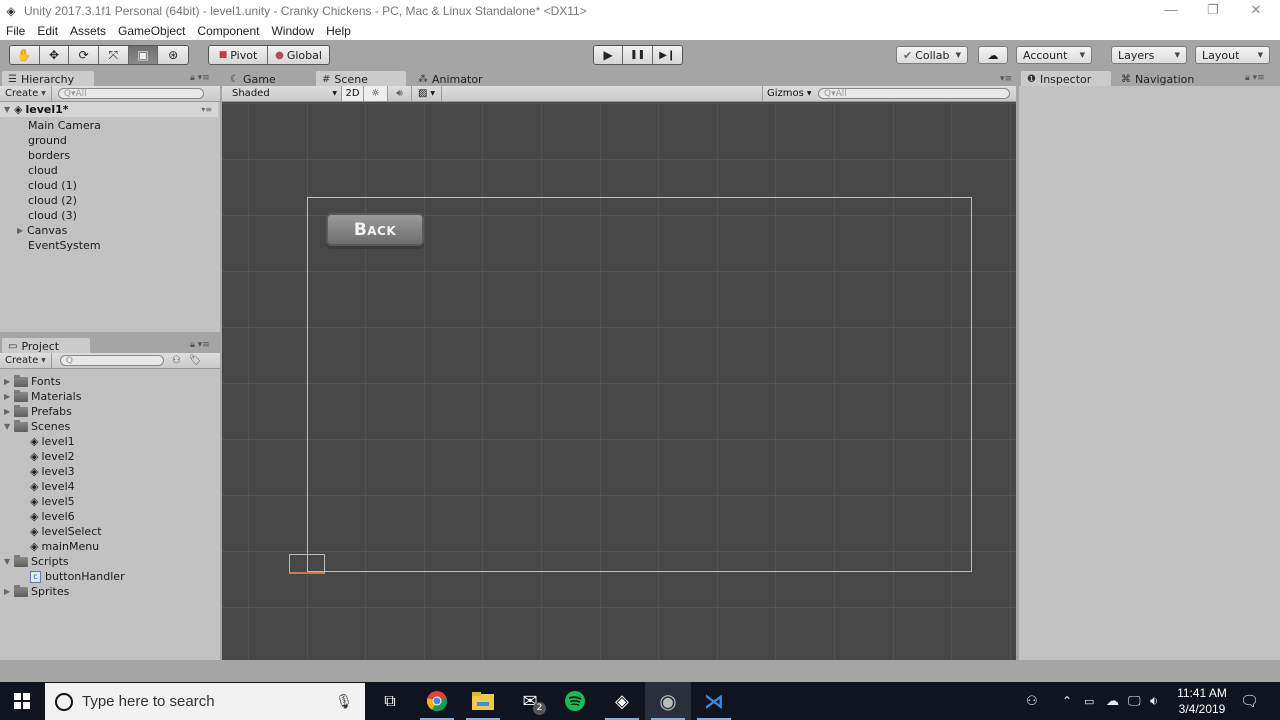 This screenshot has height=720, width=1280. What do you see at coordinates (1054, 55) in the screenshot?
I see `account-dropdown: Account ▼` at bounding box center [1054, 55].